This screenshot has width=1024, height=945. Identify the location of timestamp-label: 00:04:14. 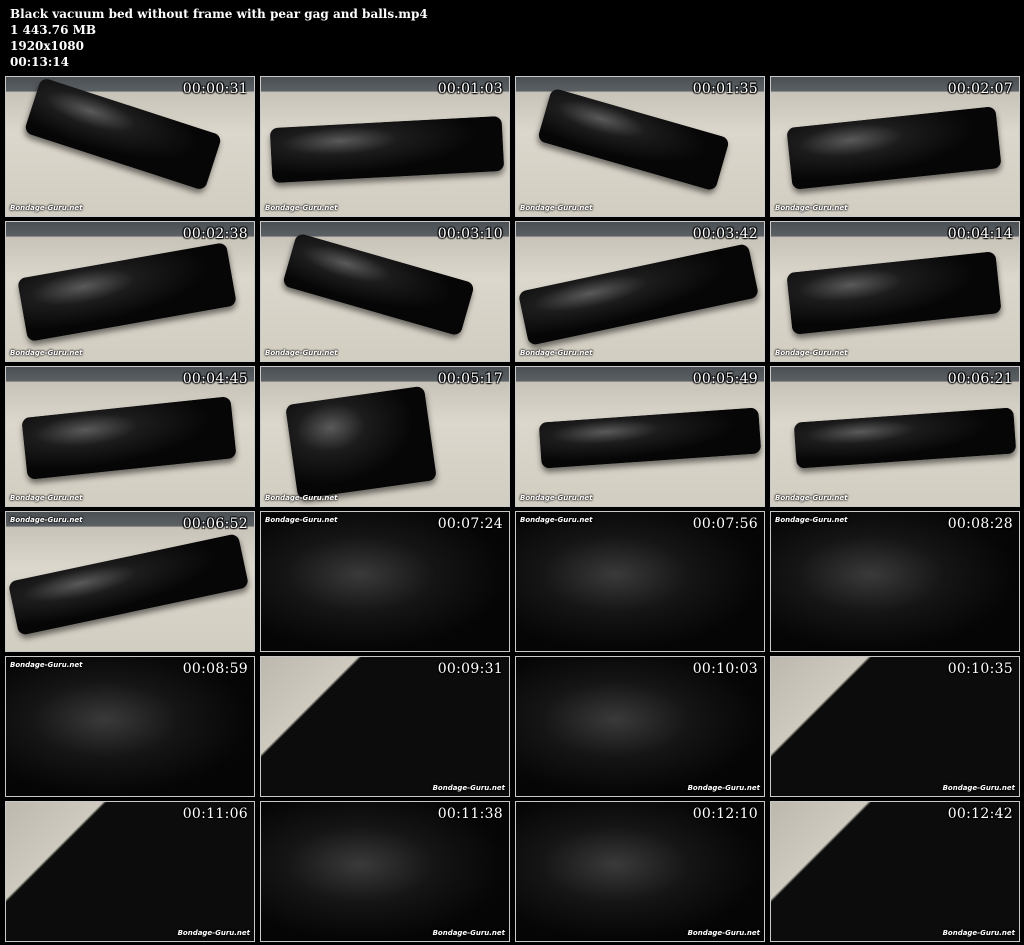
(980, 234).